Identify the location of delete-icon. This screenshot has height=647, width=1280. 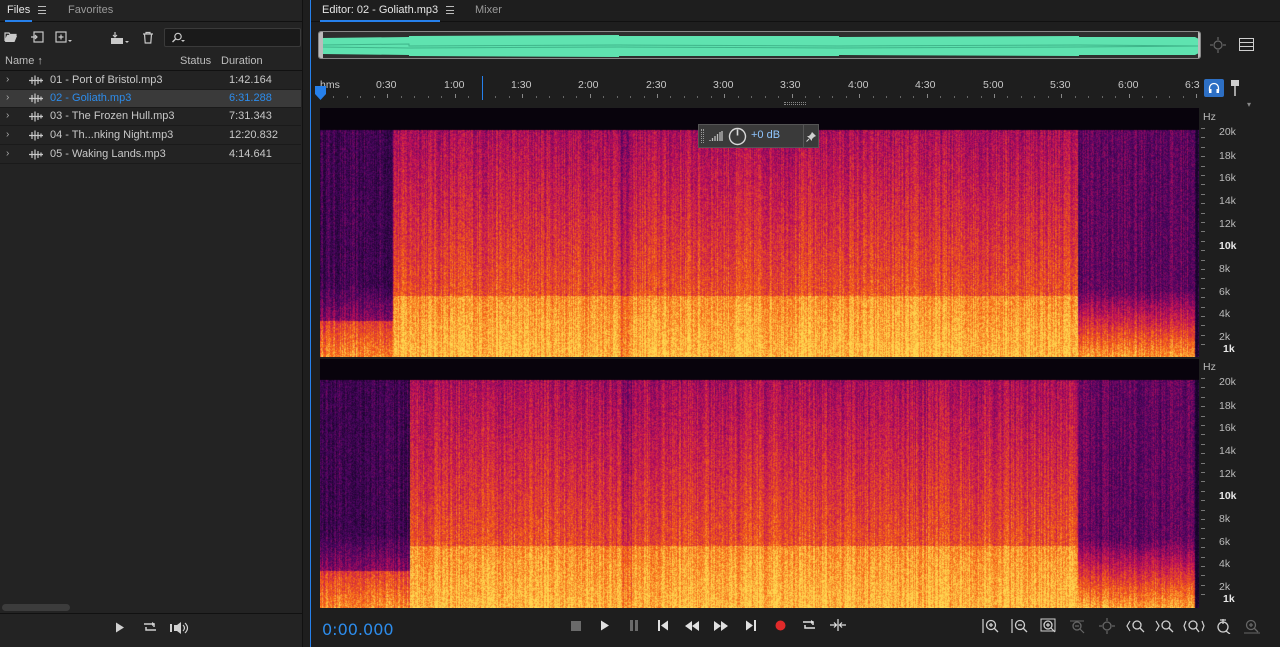
(148, 37).